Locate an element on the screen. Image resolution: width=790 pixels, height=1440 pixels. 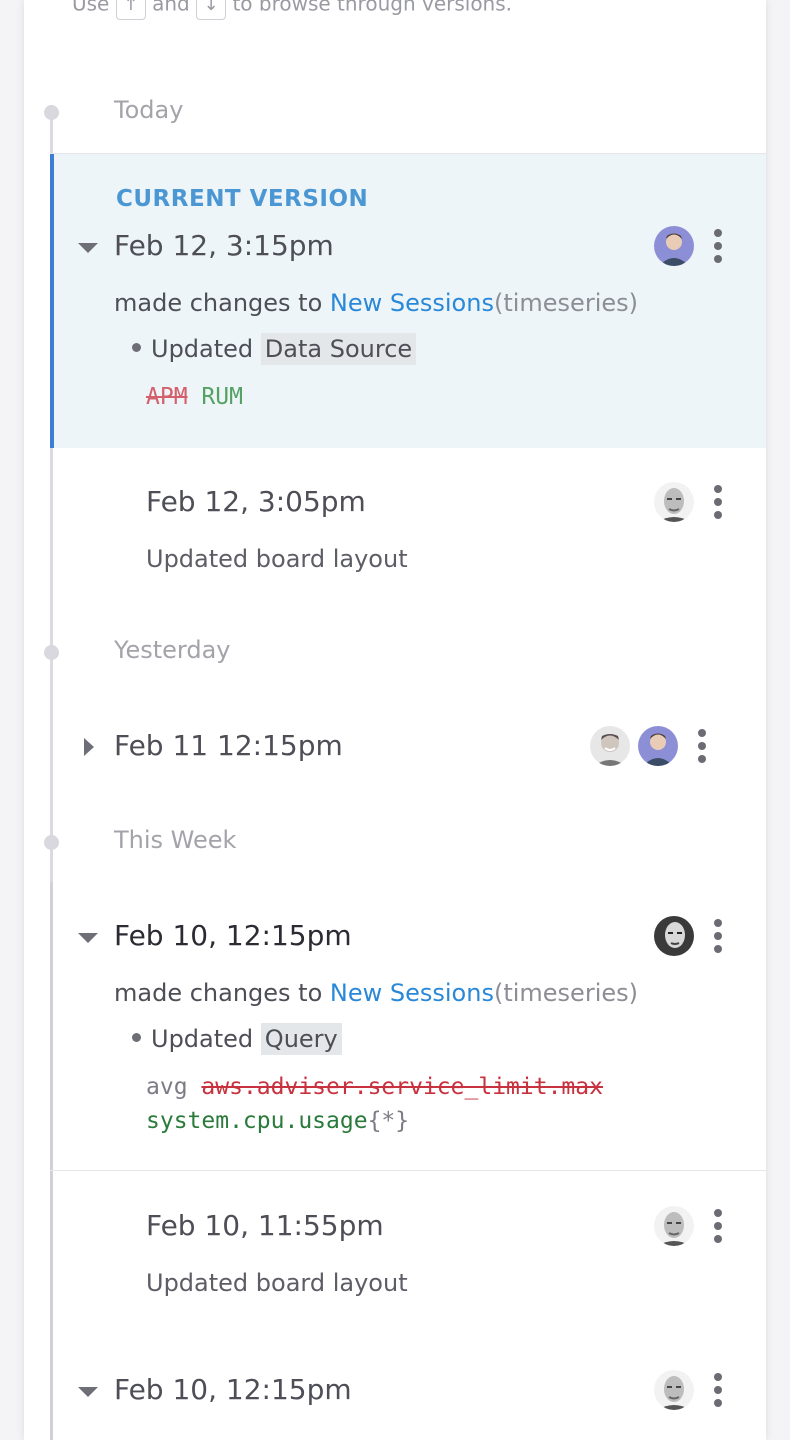
field-chip: Data Source is located at coordinates (338, 349).